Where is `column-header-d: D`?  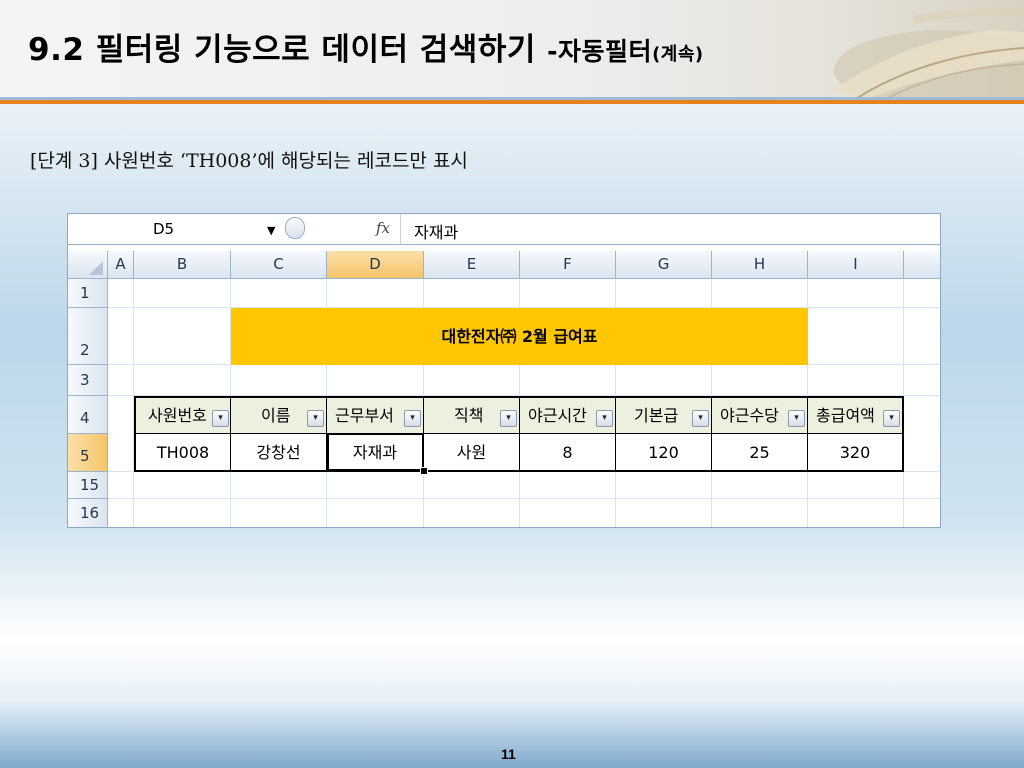
column-header-d: D is located at coordinates (375, 265).